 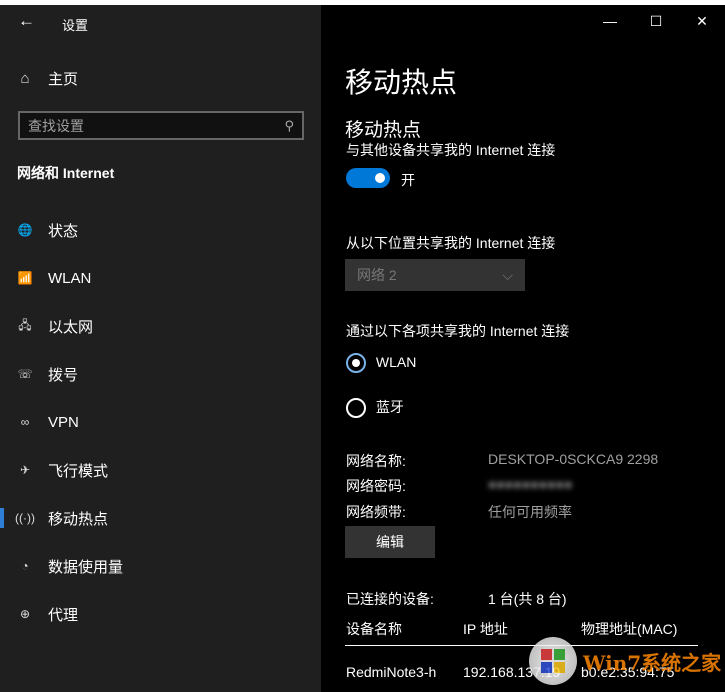 What do you see at coordinates (160, 422) in the screenshot?
I see `sidebar-item-4: ∞ VPN` at bounding box center [160, 422].